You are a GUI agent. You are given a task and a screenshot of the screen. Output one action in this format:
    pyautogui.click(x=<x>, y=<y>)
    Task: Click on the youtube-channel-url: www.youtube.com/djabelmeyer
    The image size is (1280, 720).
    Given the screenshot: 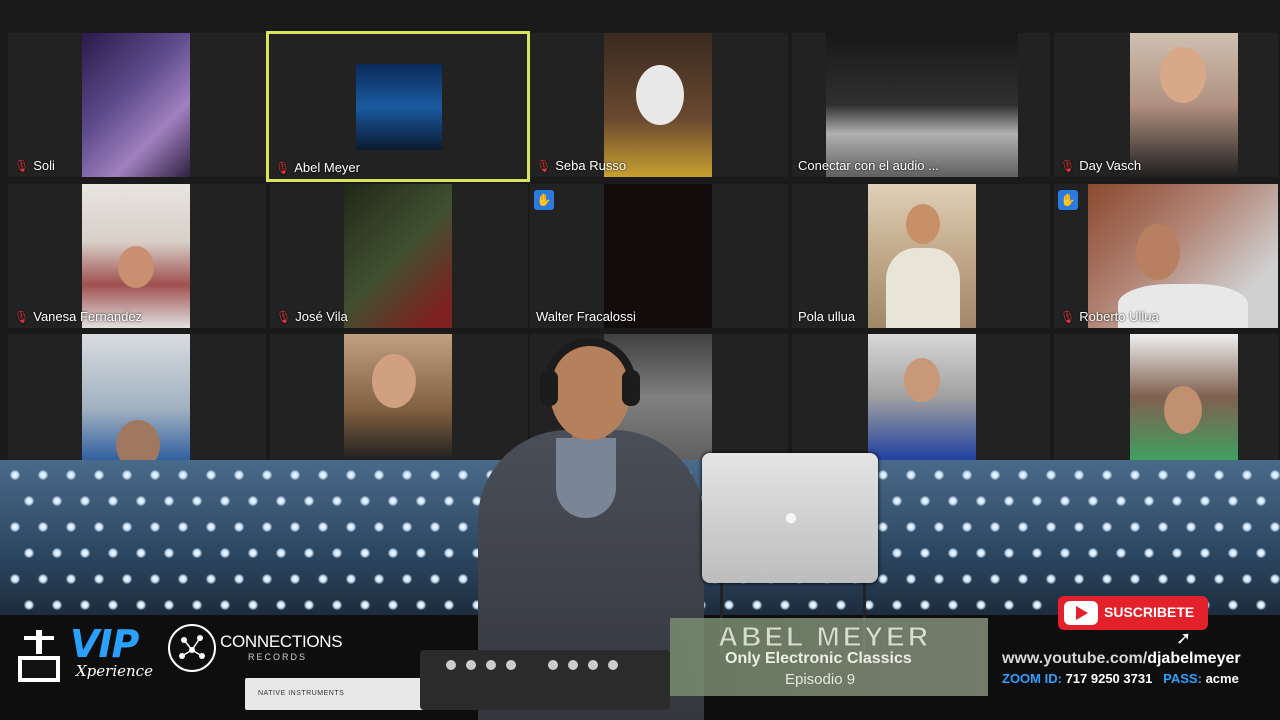 What is the action you would take?
    pyautogui.click(x=1121, y=659)
    